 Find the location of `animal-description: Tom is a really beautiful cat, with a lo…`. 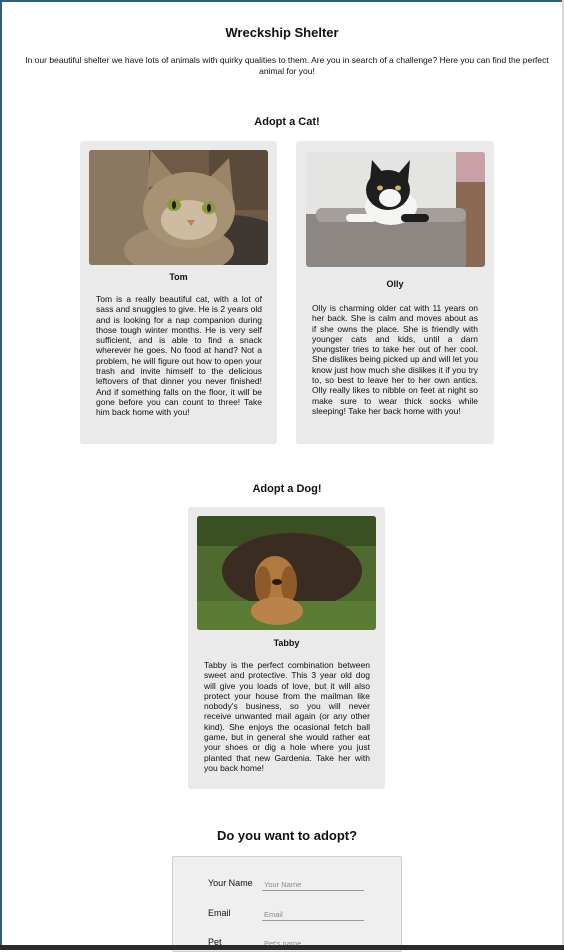

animal-description: Tom is a really beautiful cat, with a lo… is located at coordinates (179, 356).